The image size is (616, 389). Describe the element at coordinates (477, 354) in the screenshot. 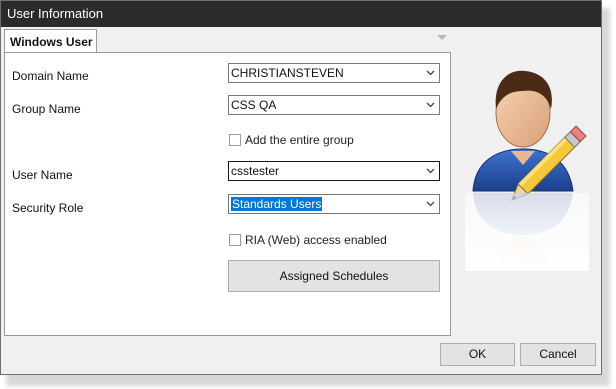

I see `ok-button: OK` at that location.